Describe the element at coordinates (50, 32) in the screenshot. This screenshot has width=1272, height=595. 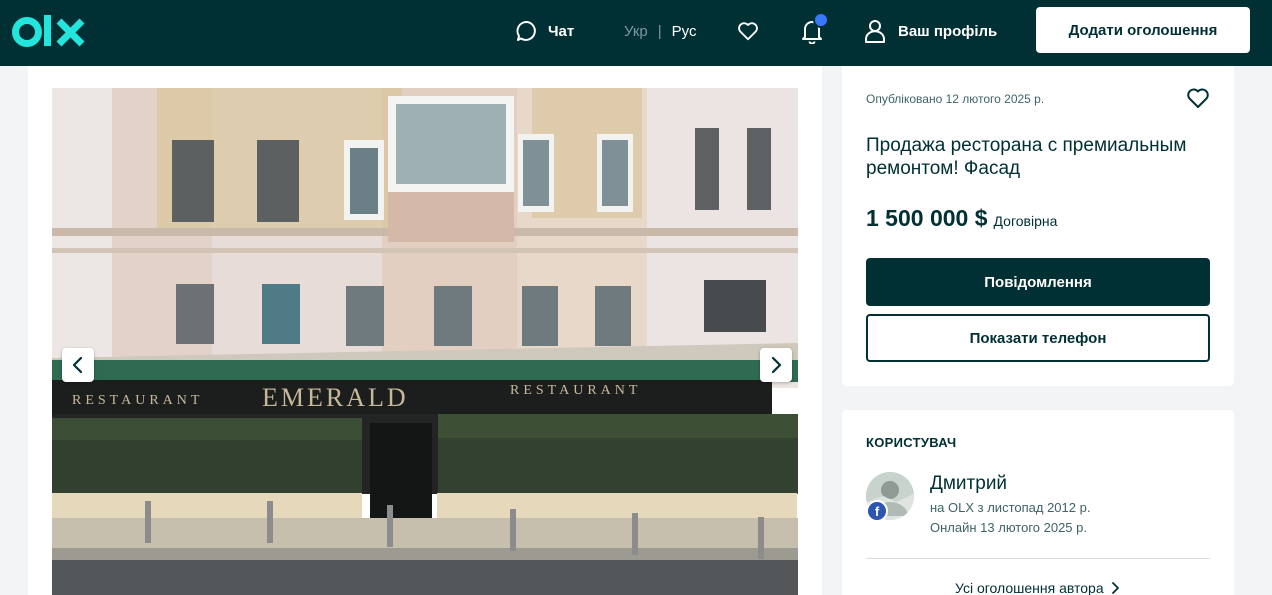
I see `olx-logo` at that location.